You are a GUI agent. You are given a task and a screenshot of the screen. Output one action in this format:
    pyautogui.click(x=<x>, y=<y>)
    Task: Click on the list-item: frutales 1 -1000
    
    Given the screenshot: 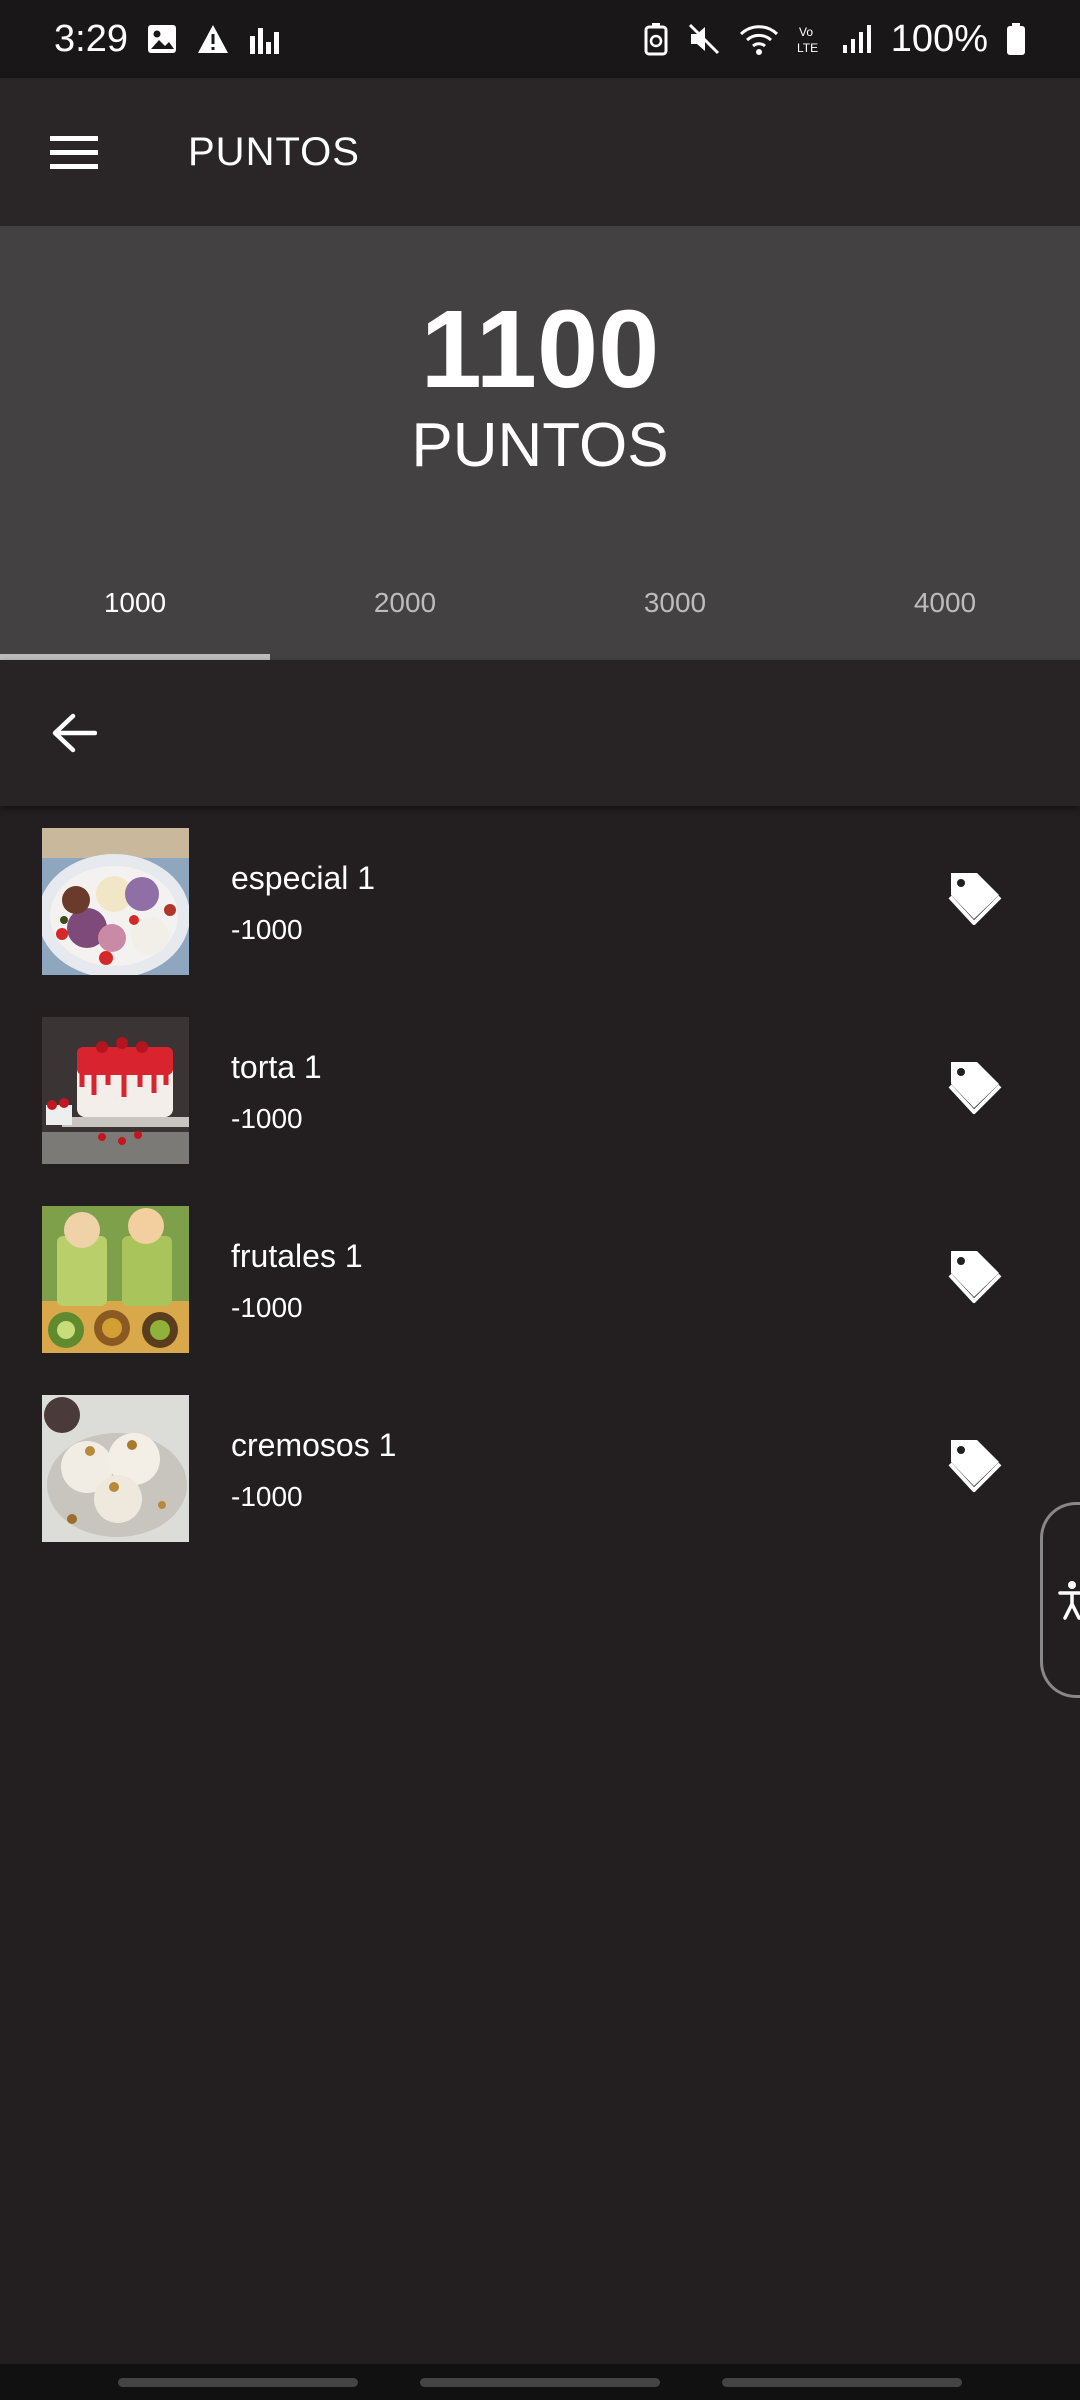 What is the action you would take?
    pyautogui.click(x=540, y=1288)
    